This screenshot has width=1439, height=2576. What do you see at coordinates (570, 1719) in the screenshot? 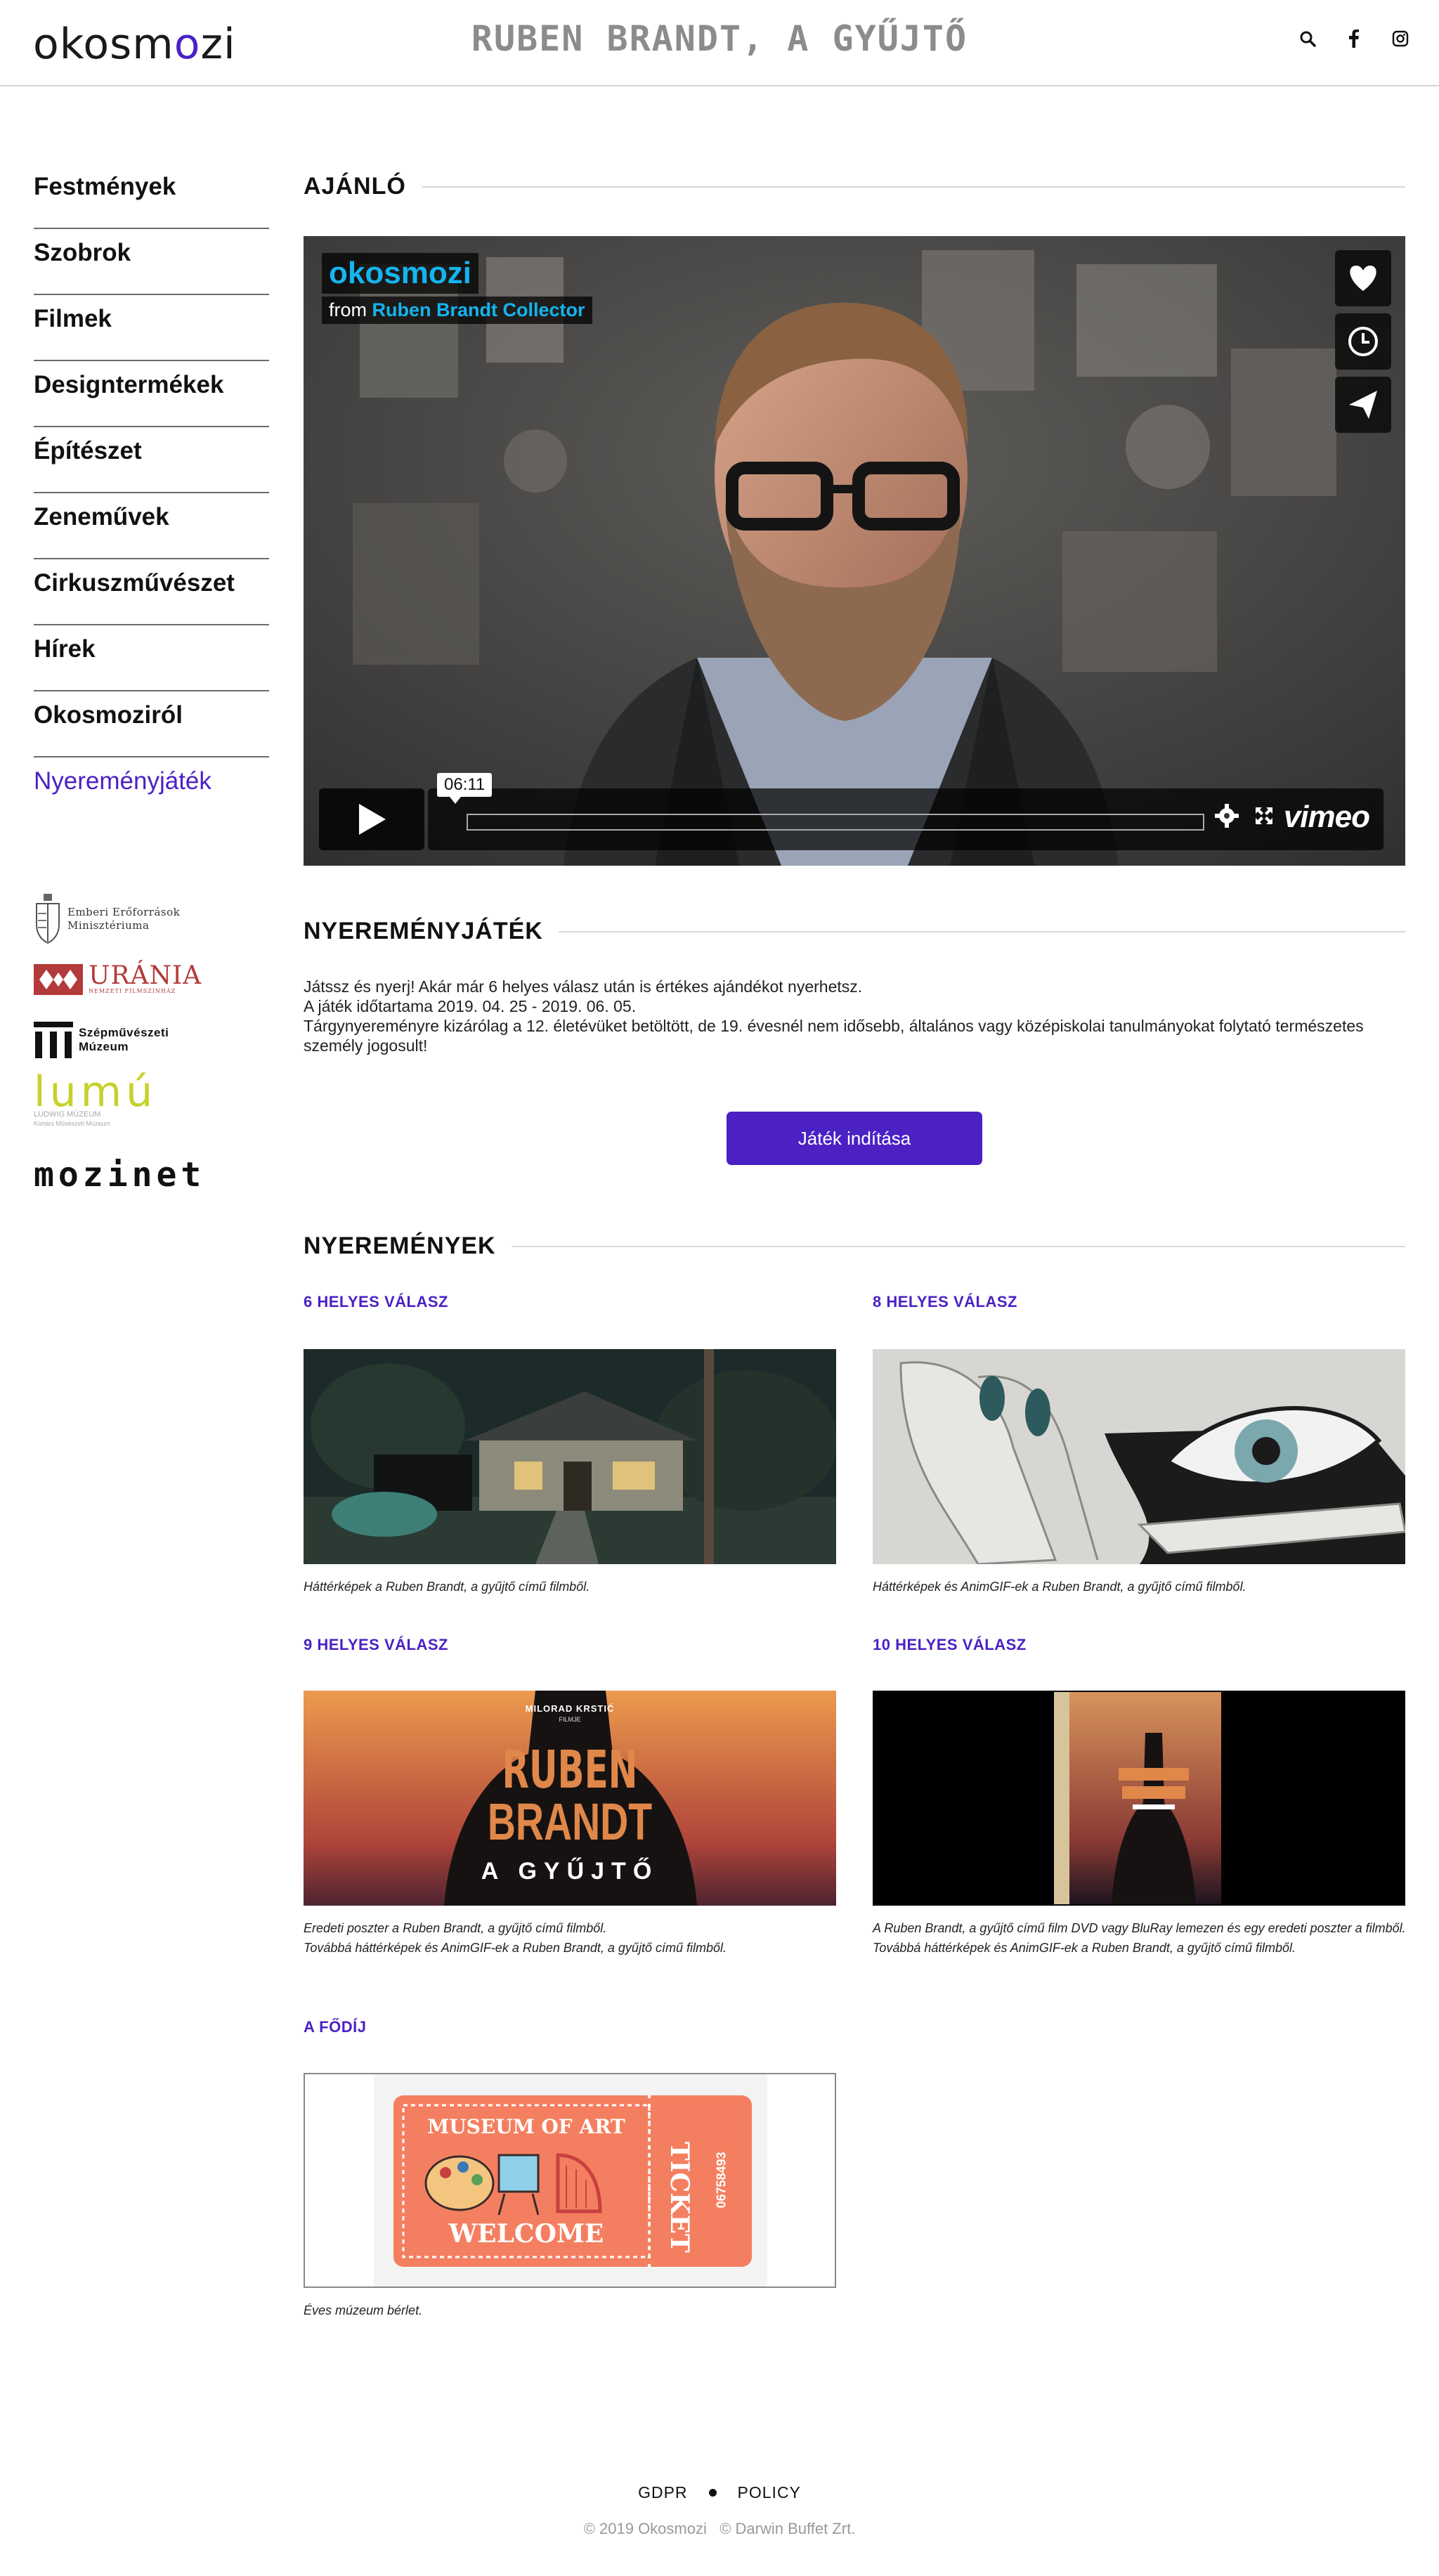
I see `poster-film-label: FILMJE` at bounding box center [570, 1719].